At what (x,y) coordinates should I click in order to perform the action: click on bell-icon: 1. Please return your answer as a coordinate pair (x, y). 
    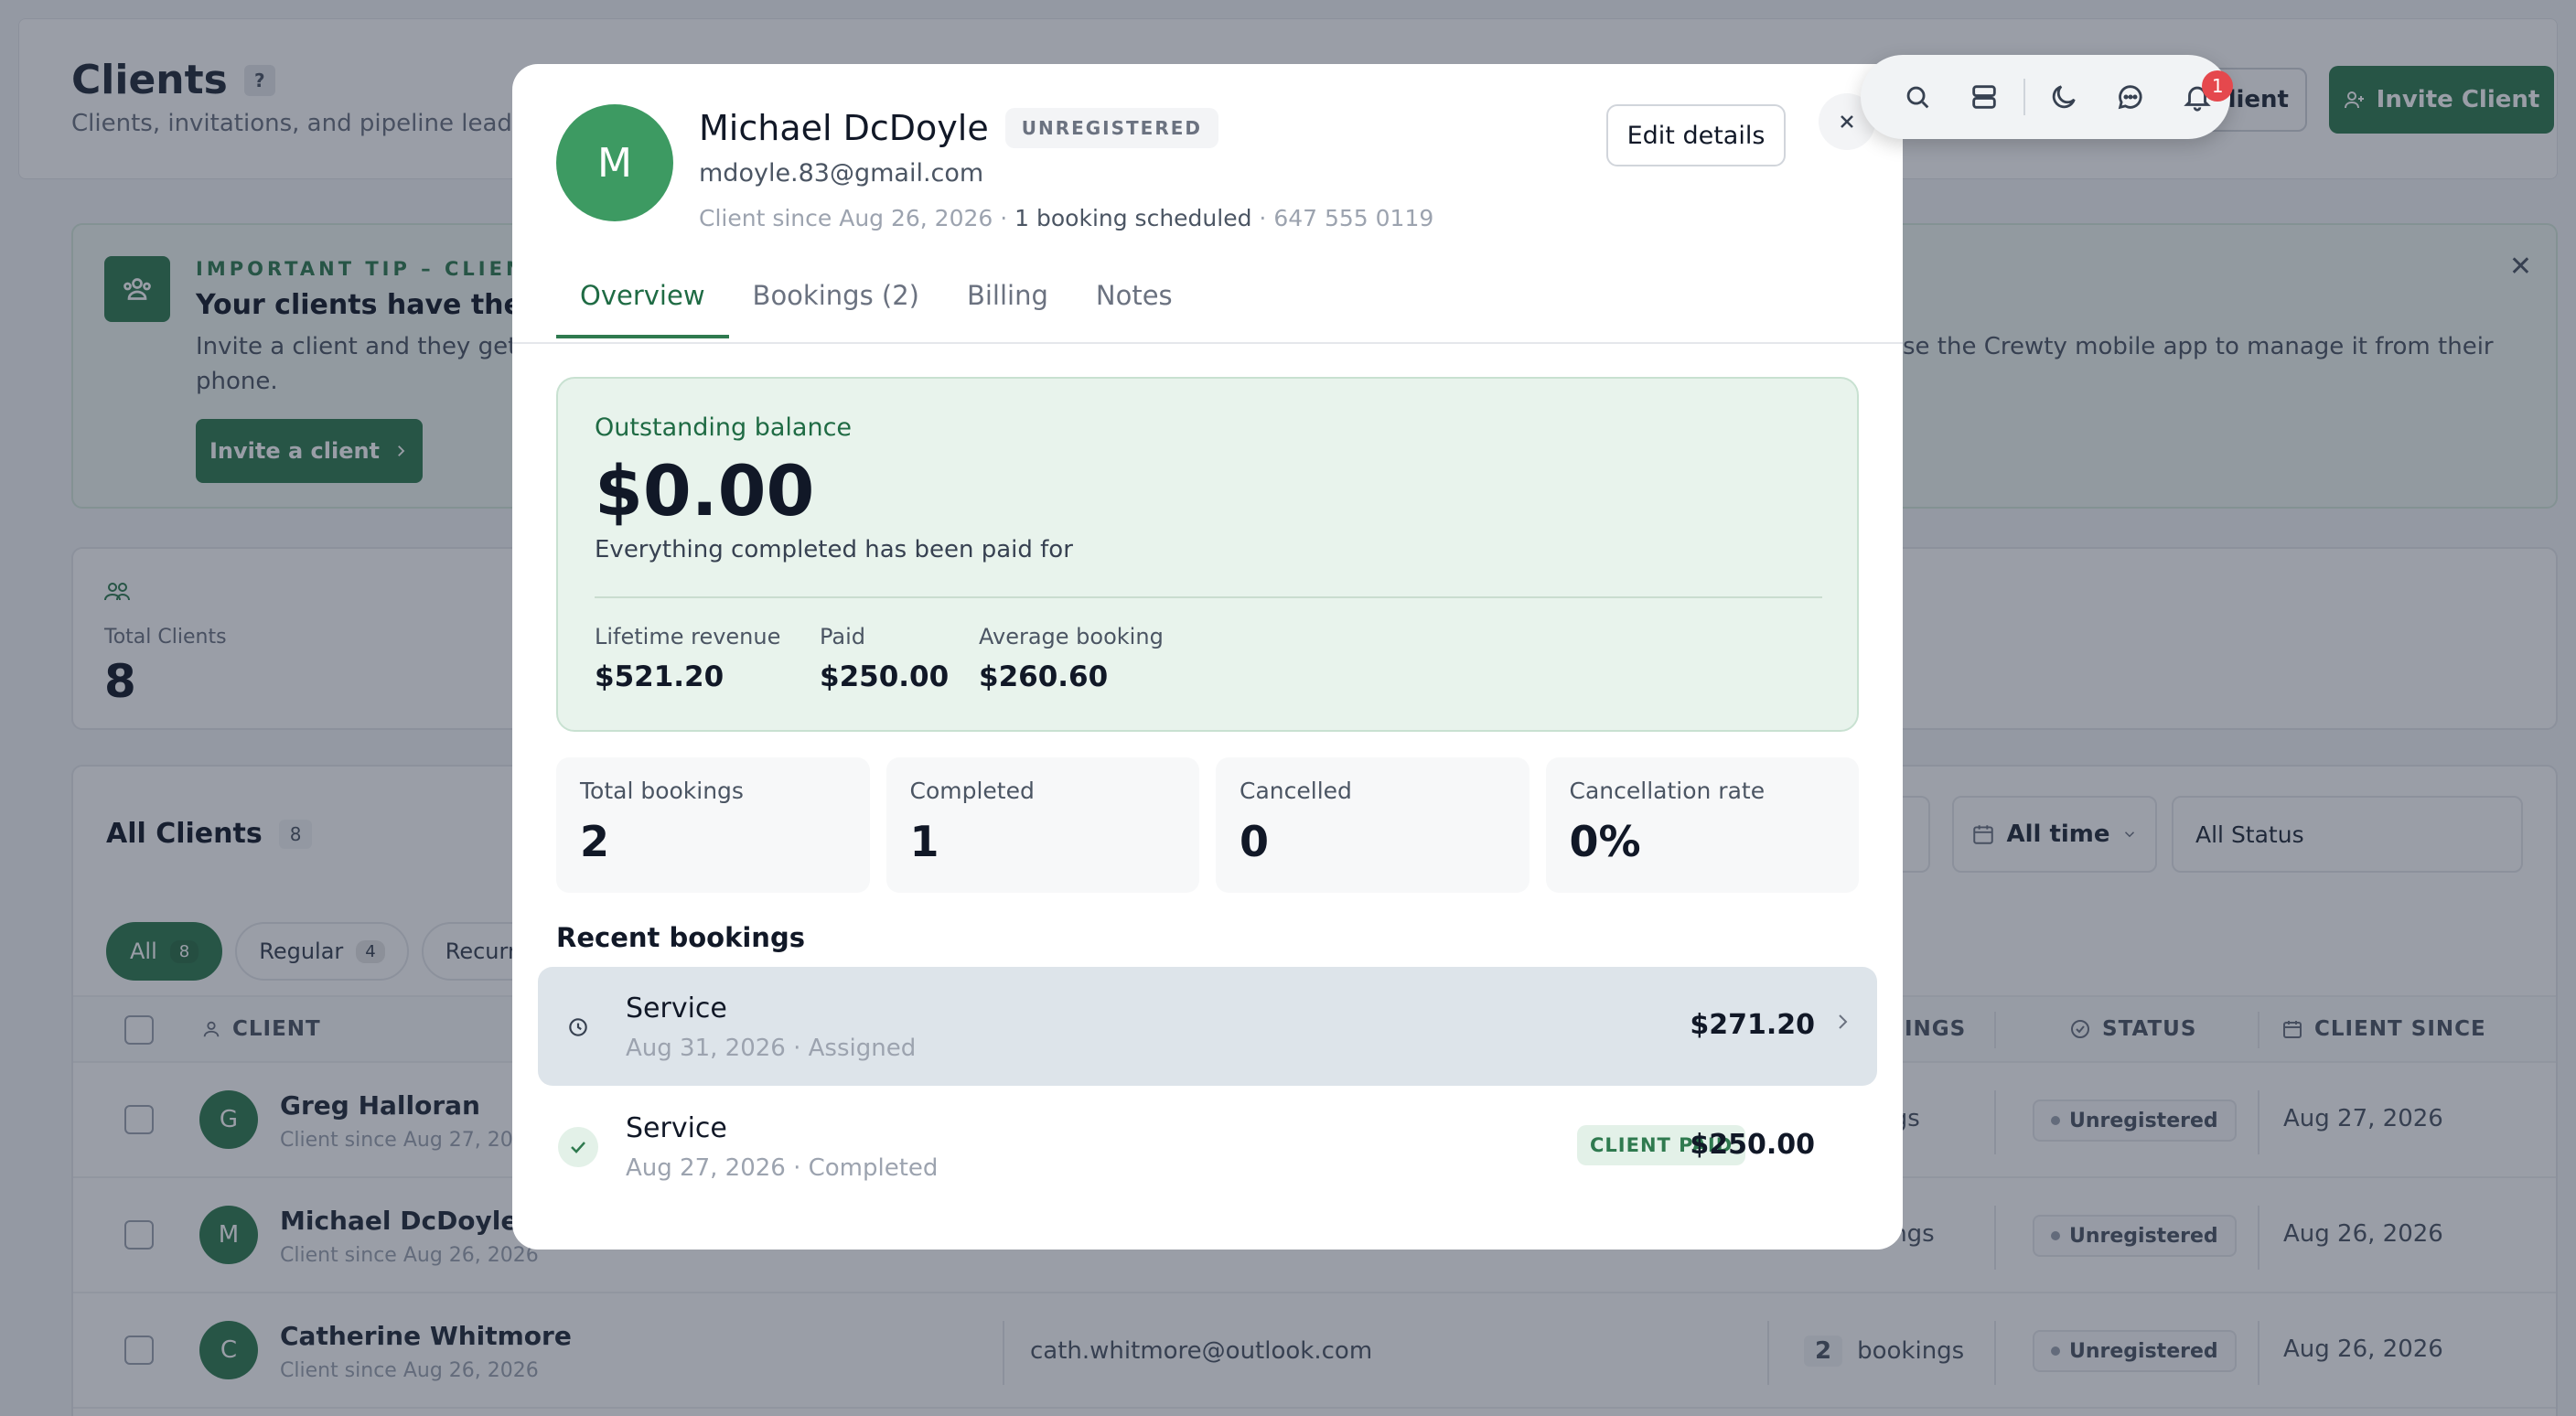
    Looking at the image, I should click on (2199, 97).